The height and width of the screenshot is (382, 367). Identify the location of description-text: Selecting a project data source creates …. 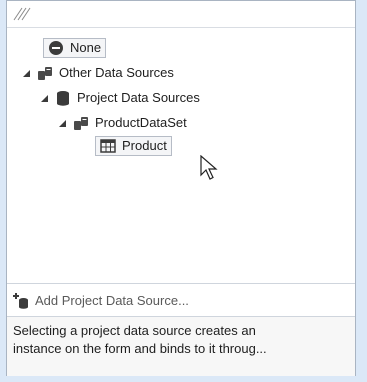
(134, 330).